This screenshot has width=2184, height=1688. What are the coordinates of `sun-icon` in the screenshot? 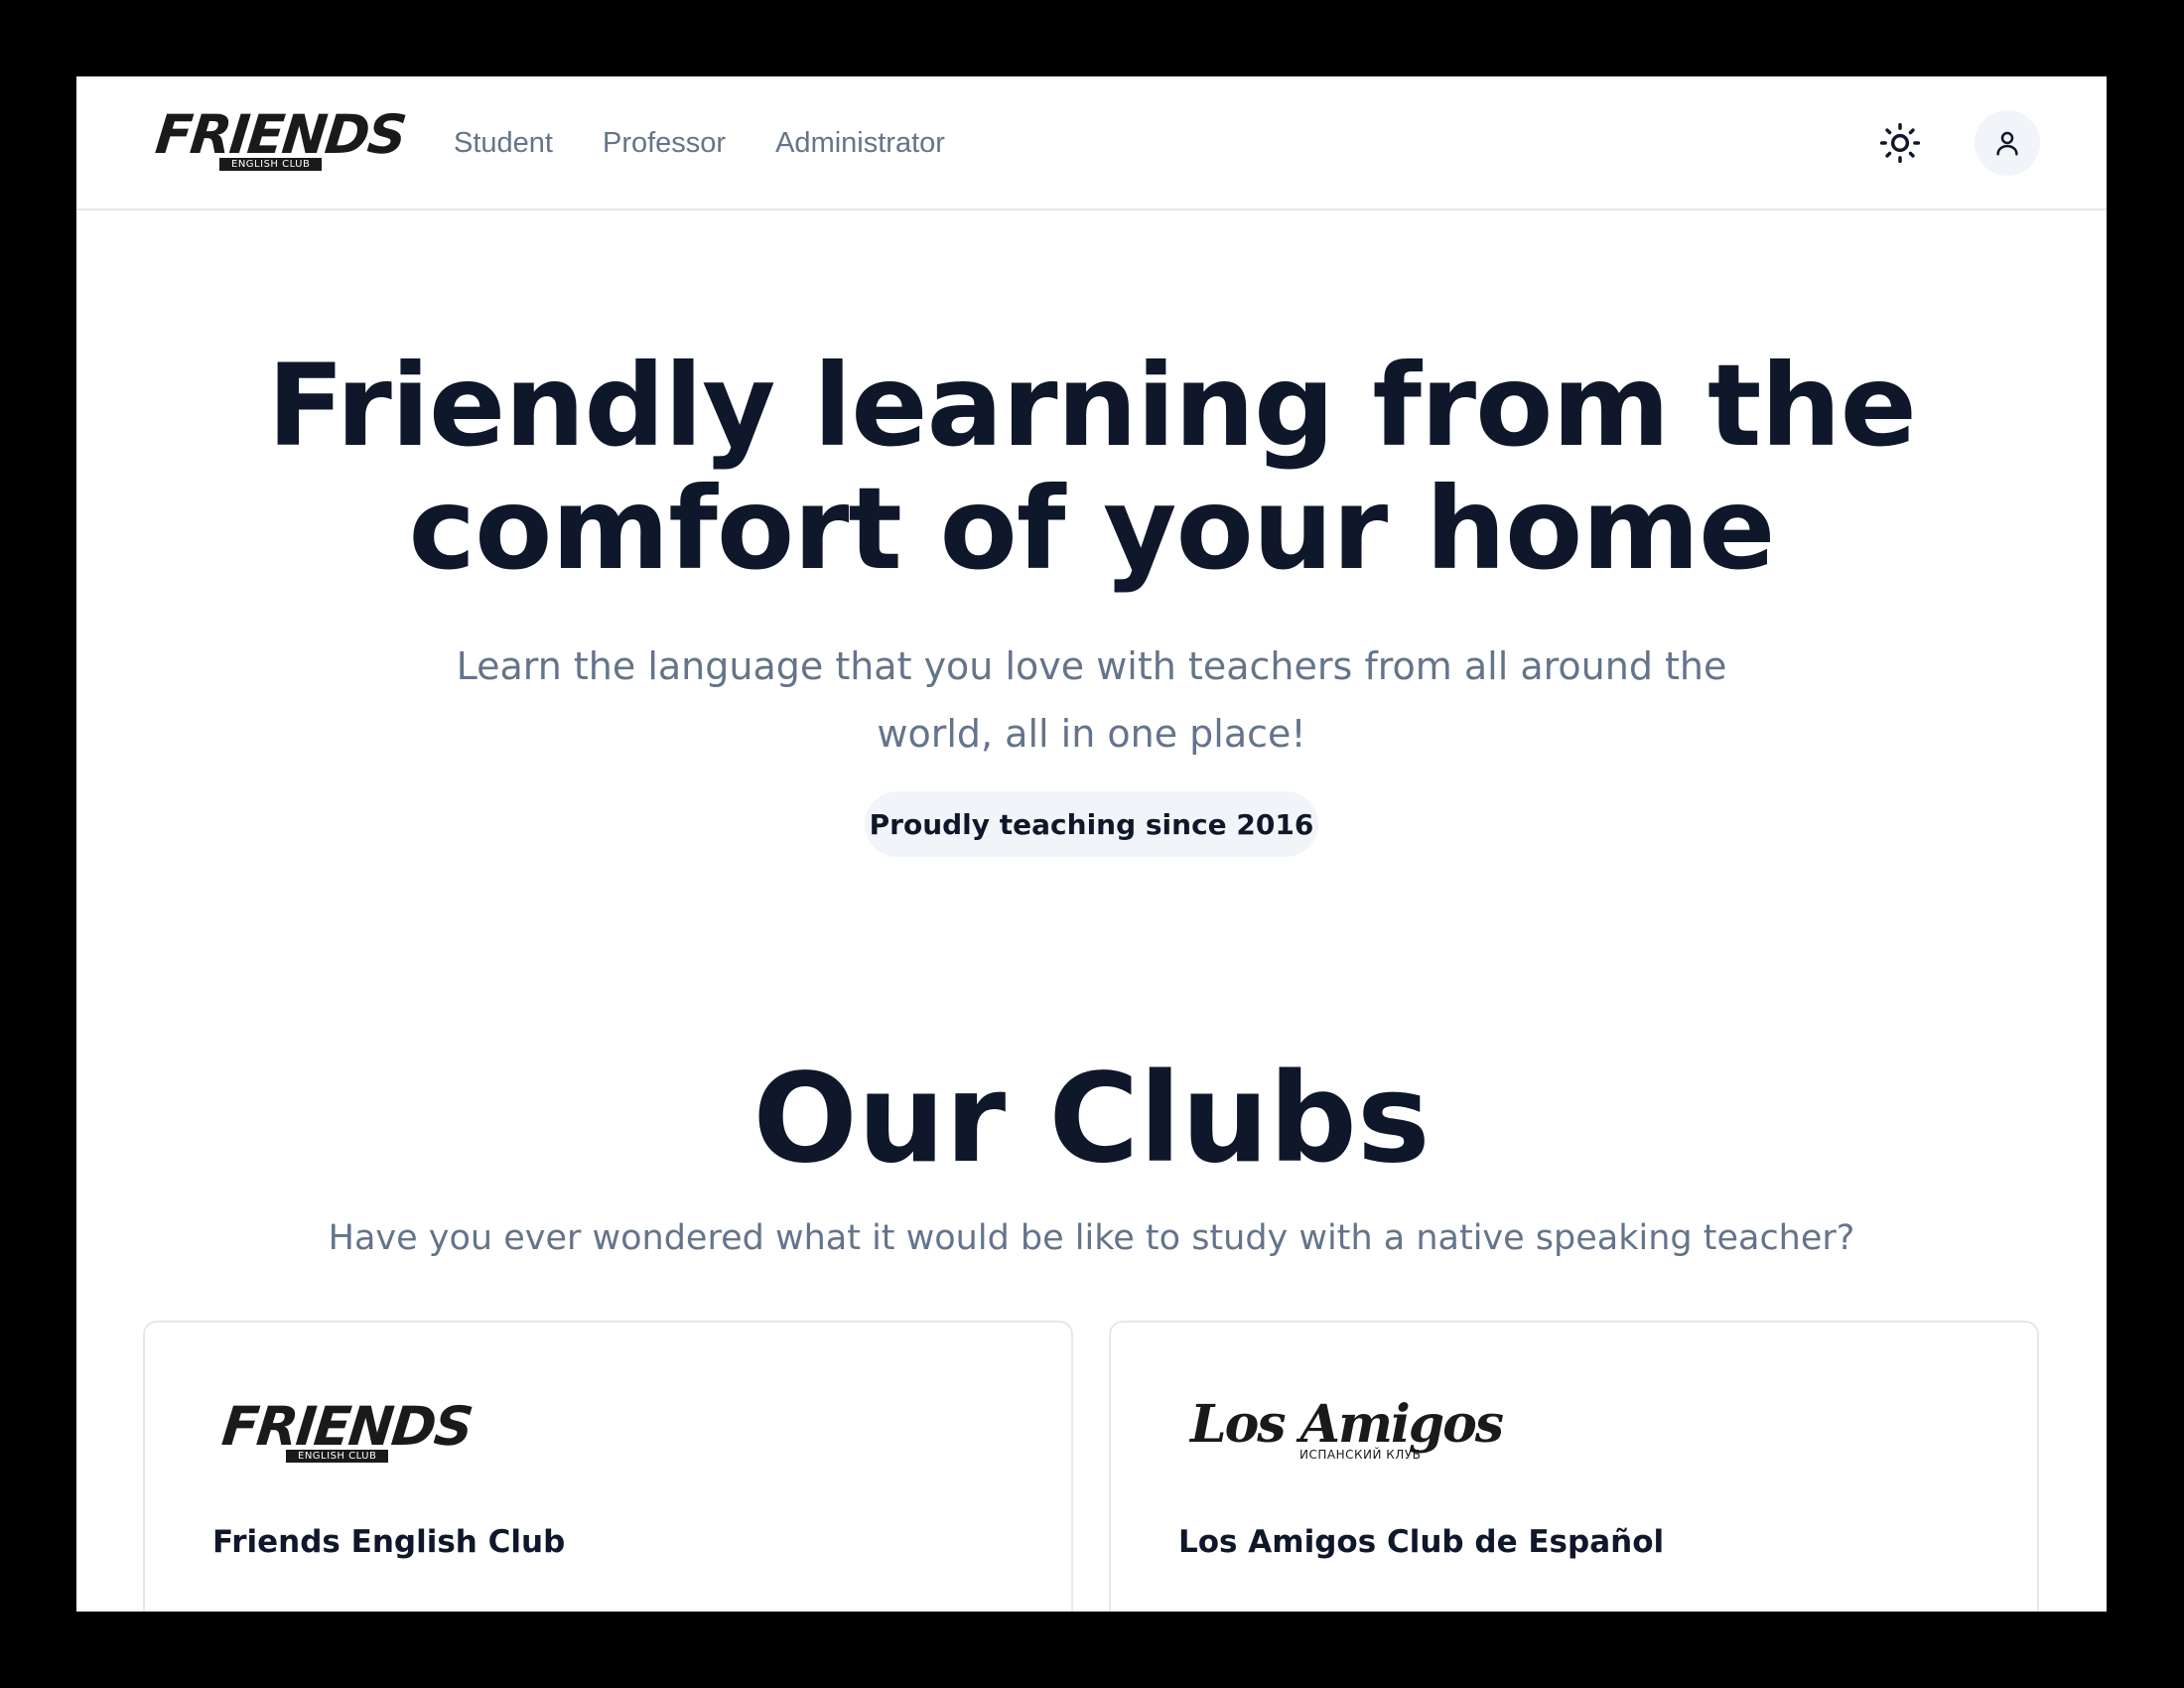 It's located at (1900, 143).